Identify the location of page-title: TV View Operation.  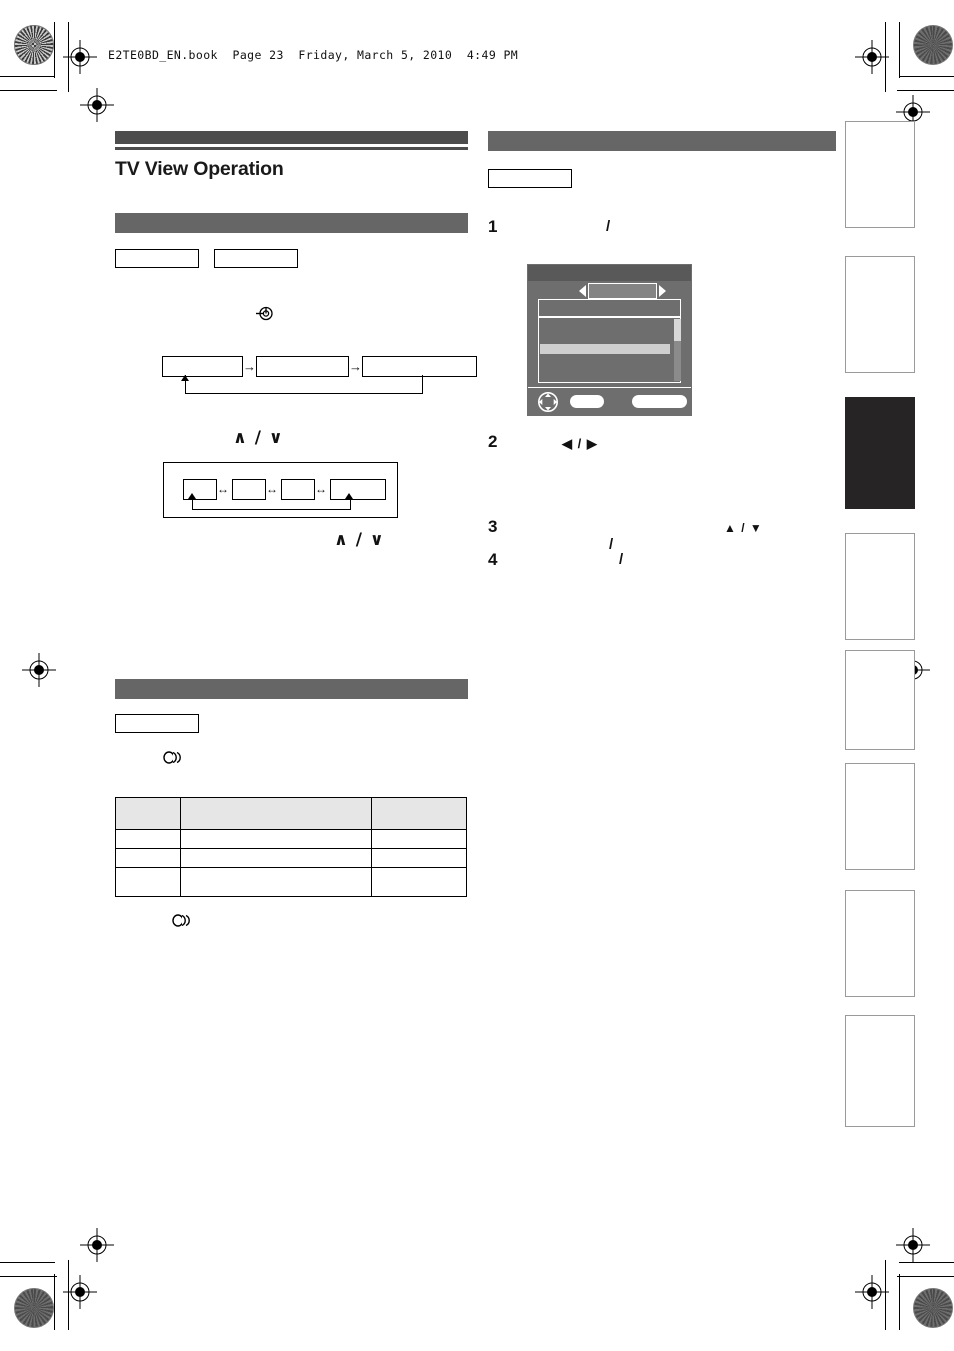
(199, 169).